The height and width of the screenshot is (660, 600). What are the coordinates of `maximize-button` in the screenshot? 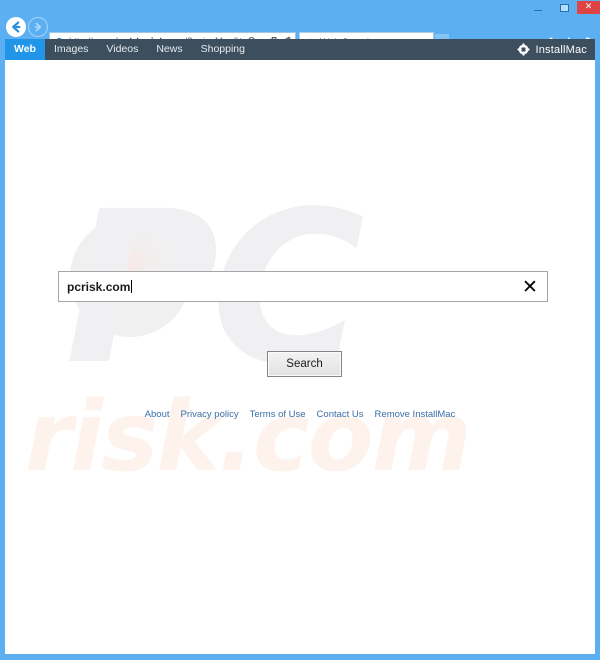 It's located at (564, 7).